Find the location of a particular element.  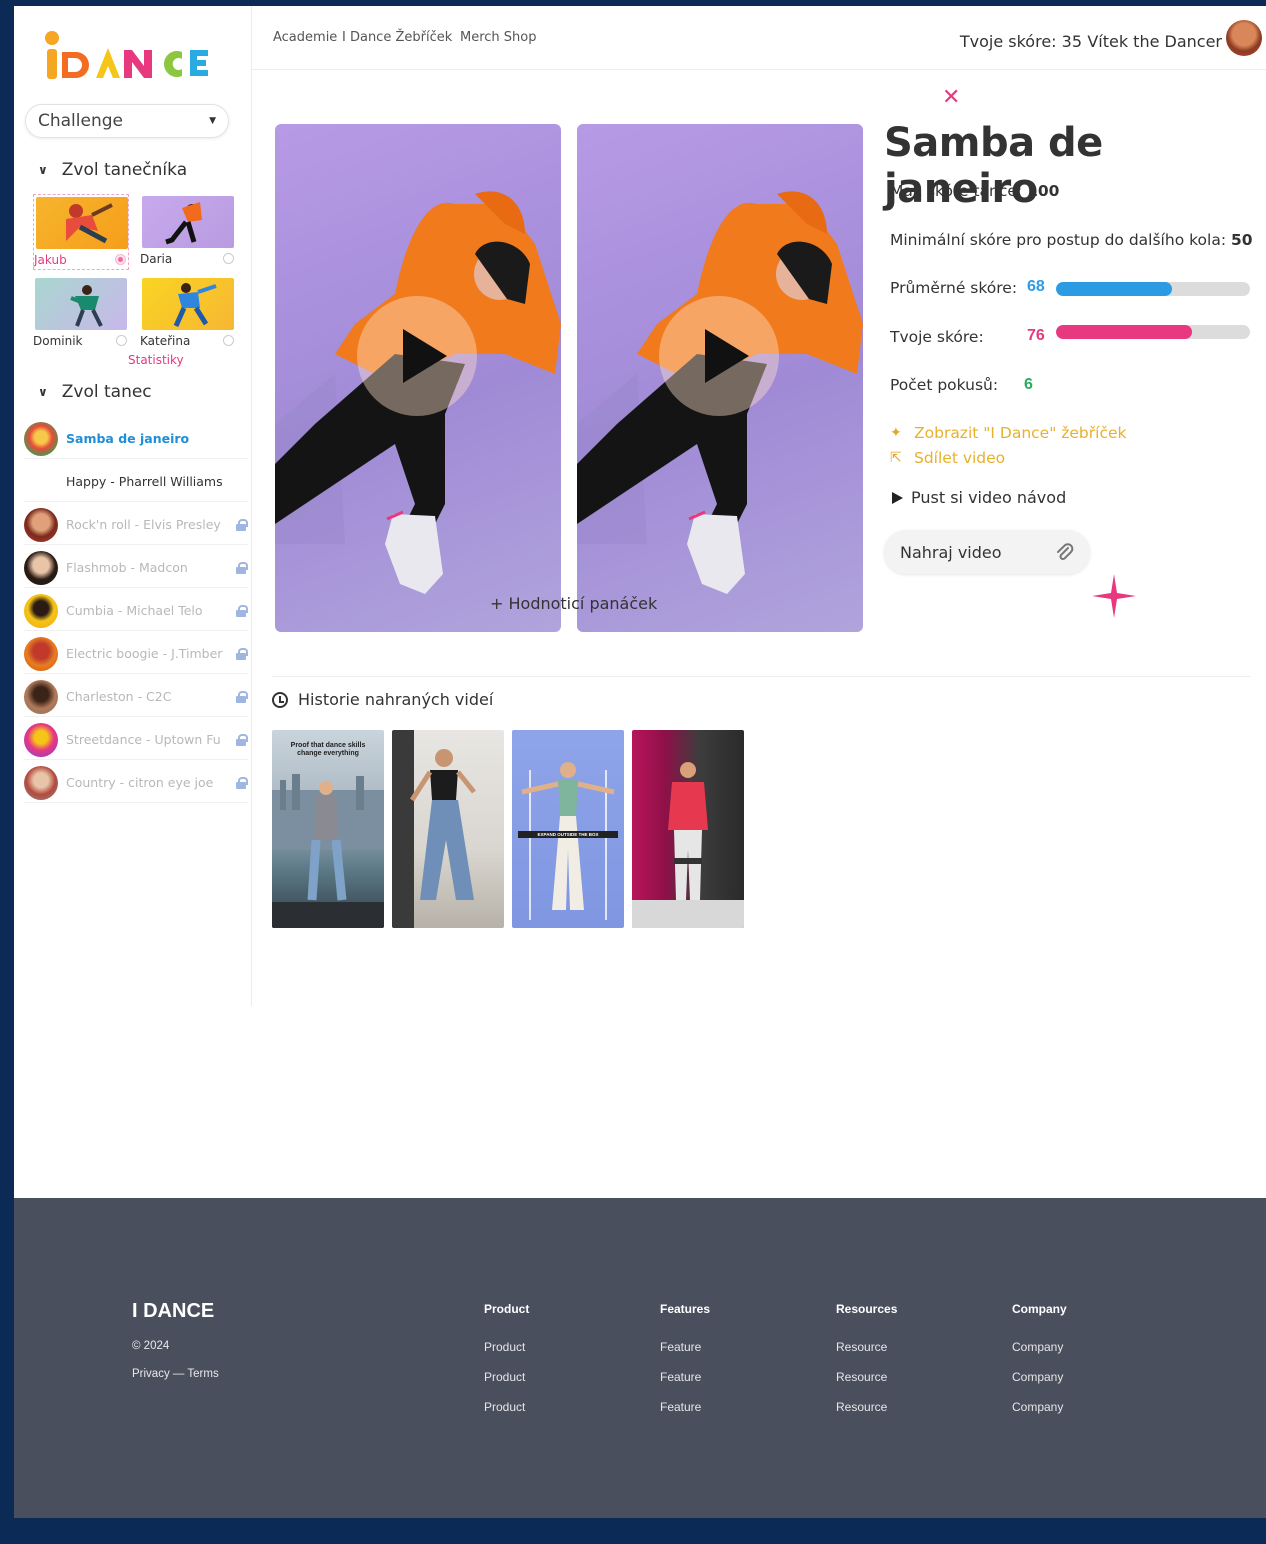

thumb-caption: EXPAND OUTSIDE THE BOX is located at coordinates (568, 834).